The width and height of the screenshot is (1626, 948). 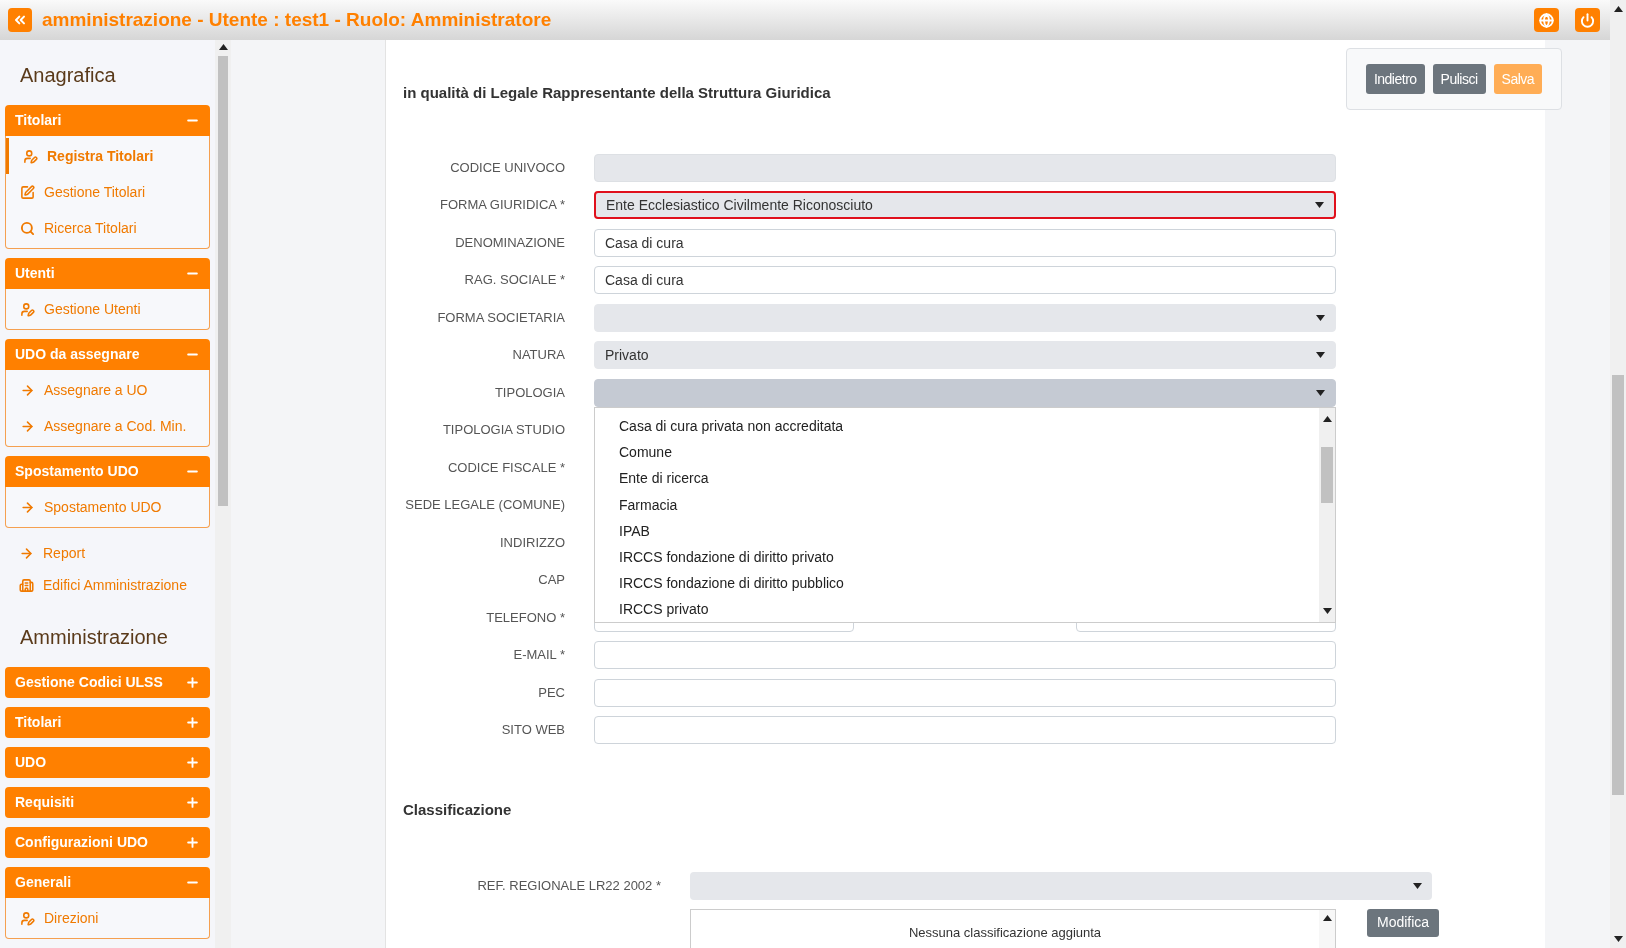 What do you see at coordinates (965, 355) in the screenshot?
I see `select-field: Privato` at bounding box center [965, 355].